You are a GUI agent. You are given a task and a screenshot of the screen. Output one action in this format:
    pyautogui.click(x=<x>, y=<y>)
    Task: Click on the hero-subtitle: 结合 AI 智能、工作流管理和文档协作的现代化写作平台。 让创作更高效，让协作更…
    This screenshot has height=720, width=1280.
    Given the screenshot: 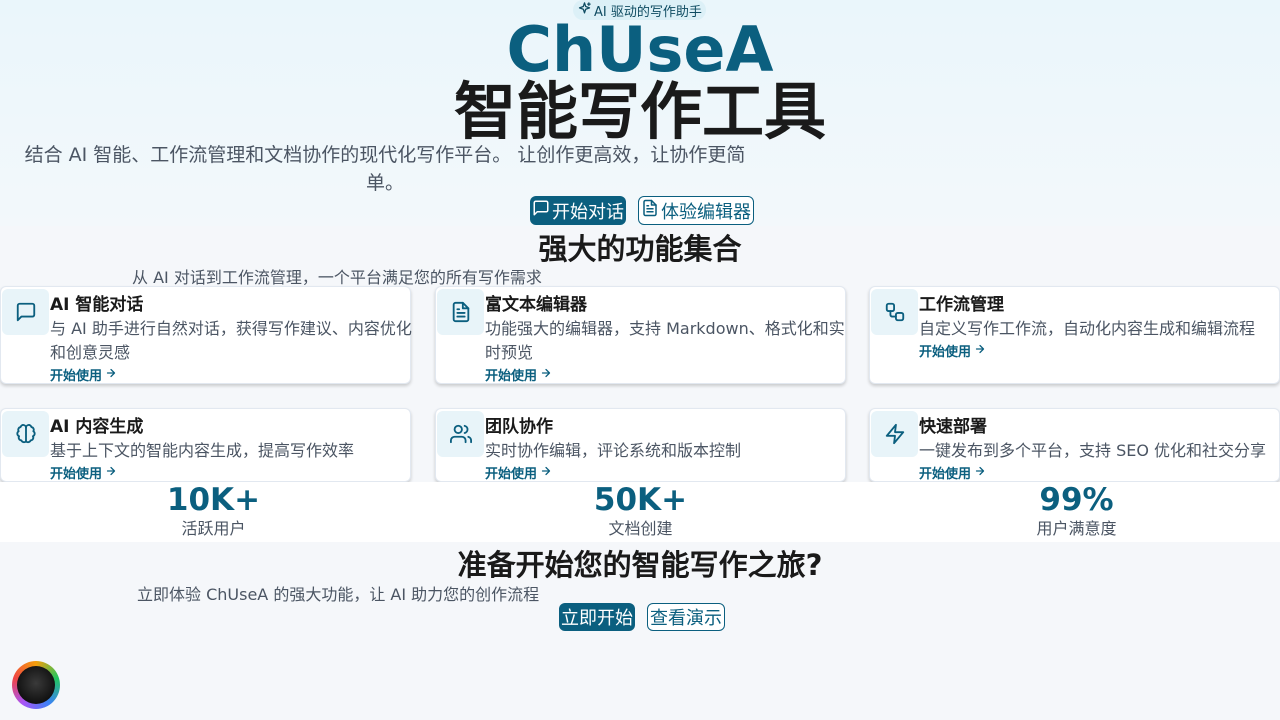 What is the action you would take?
    pyautogui.click(x=385, y=169)
    